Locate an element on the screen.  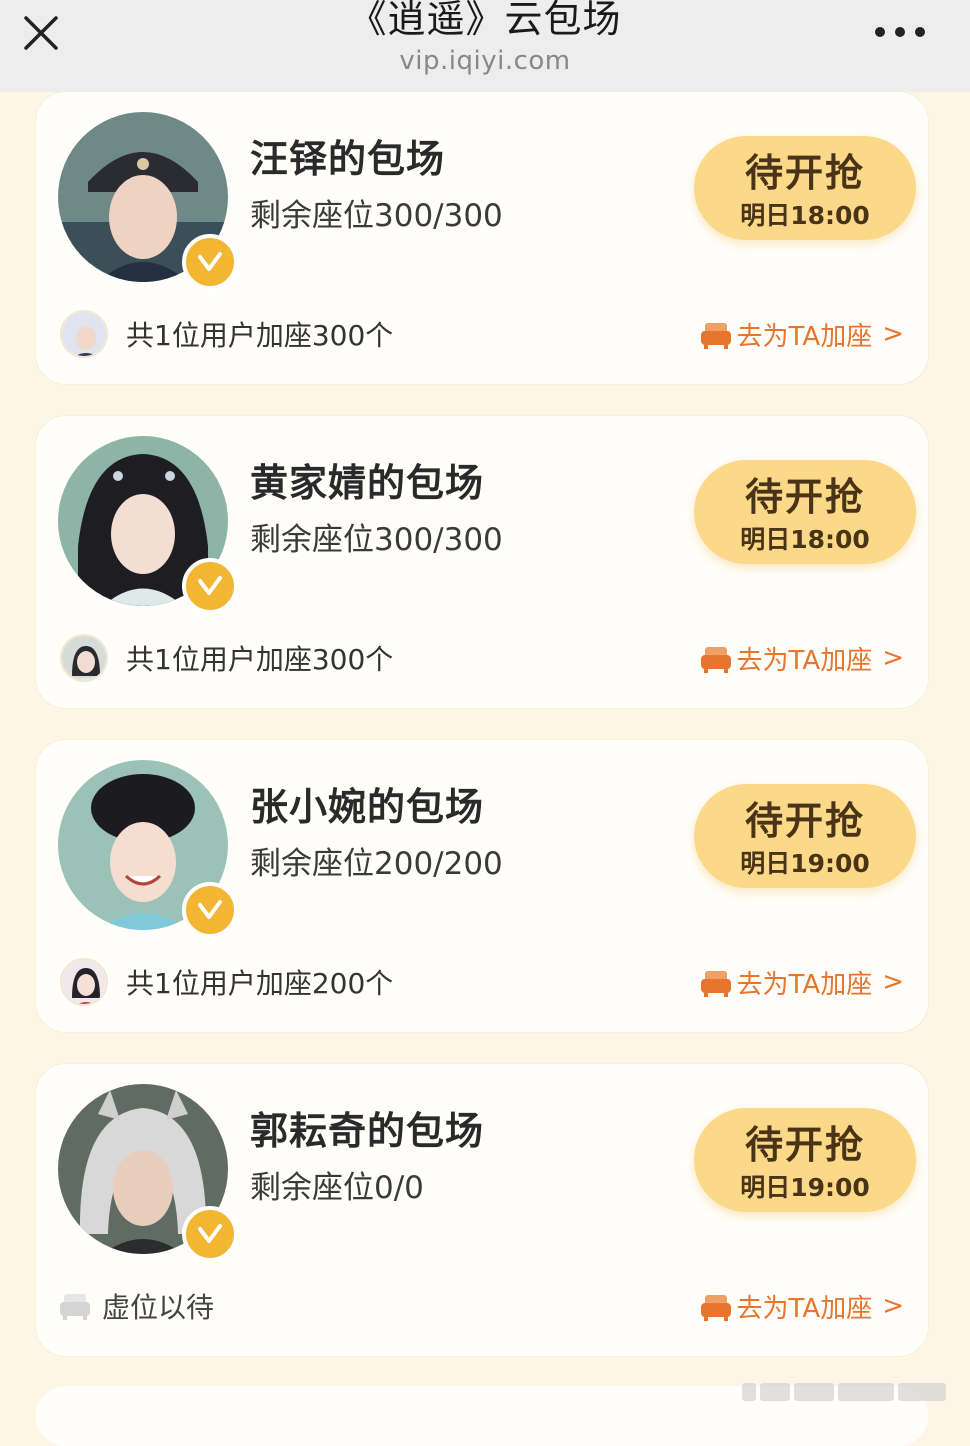
page-url: vip.iqiyi.com is located at coordinates (485, 61).